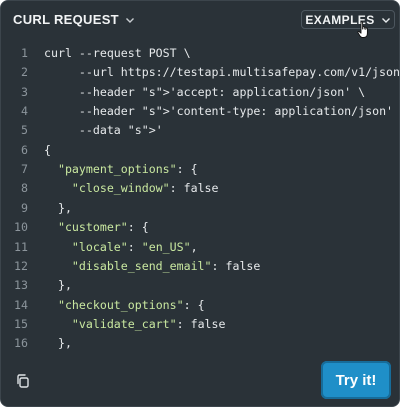 Image resolution: width=400 pixels, height=407 pixels. What do you see at coordinates (200, 130) in the screenshot?
I see `code-line: 5 --data "s">'` at bounding box center [200, 130].